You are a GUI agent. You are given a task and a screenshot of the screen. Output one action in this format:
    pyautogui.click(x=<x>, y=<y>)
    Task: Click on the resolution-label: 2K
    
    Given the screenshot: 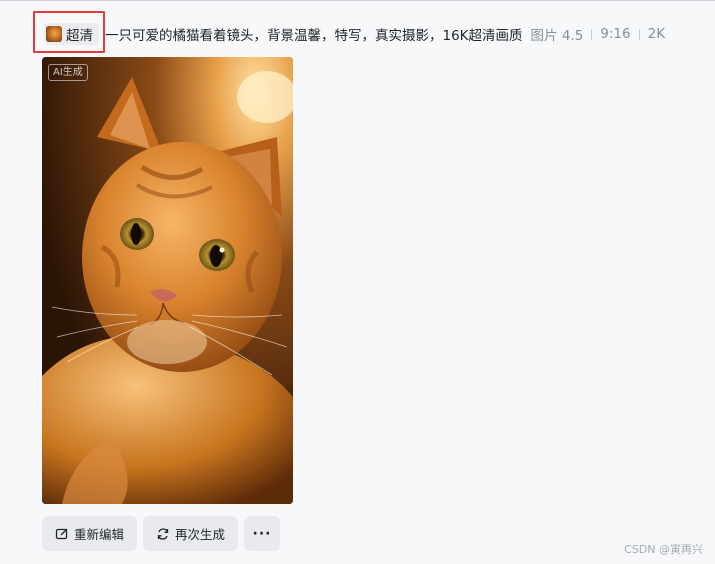 What is the action you would take?
    pyautogui.click(x=656, y=34)
    